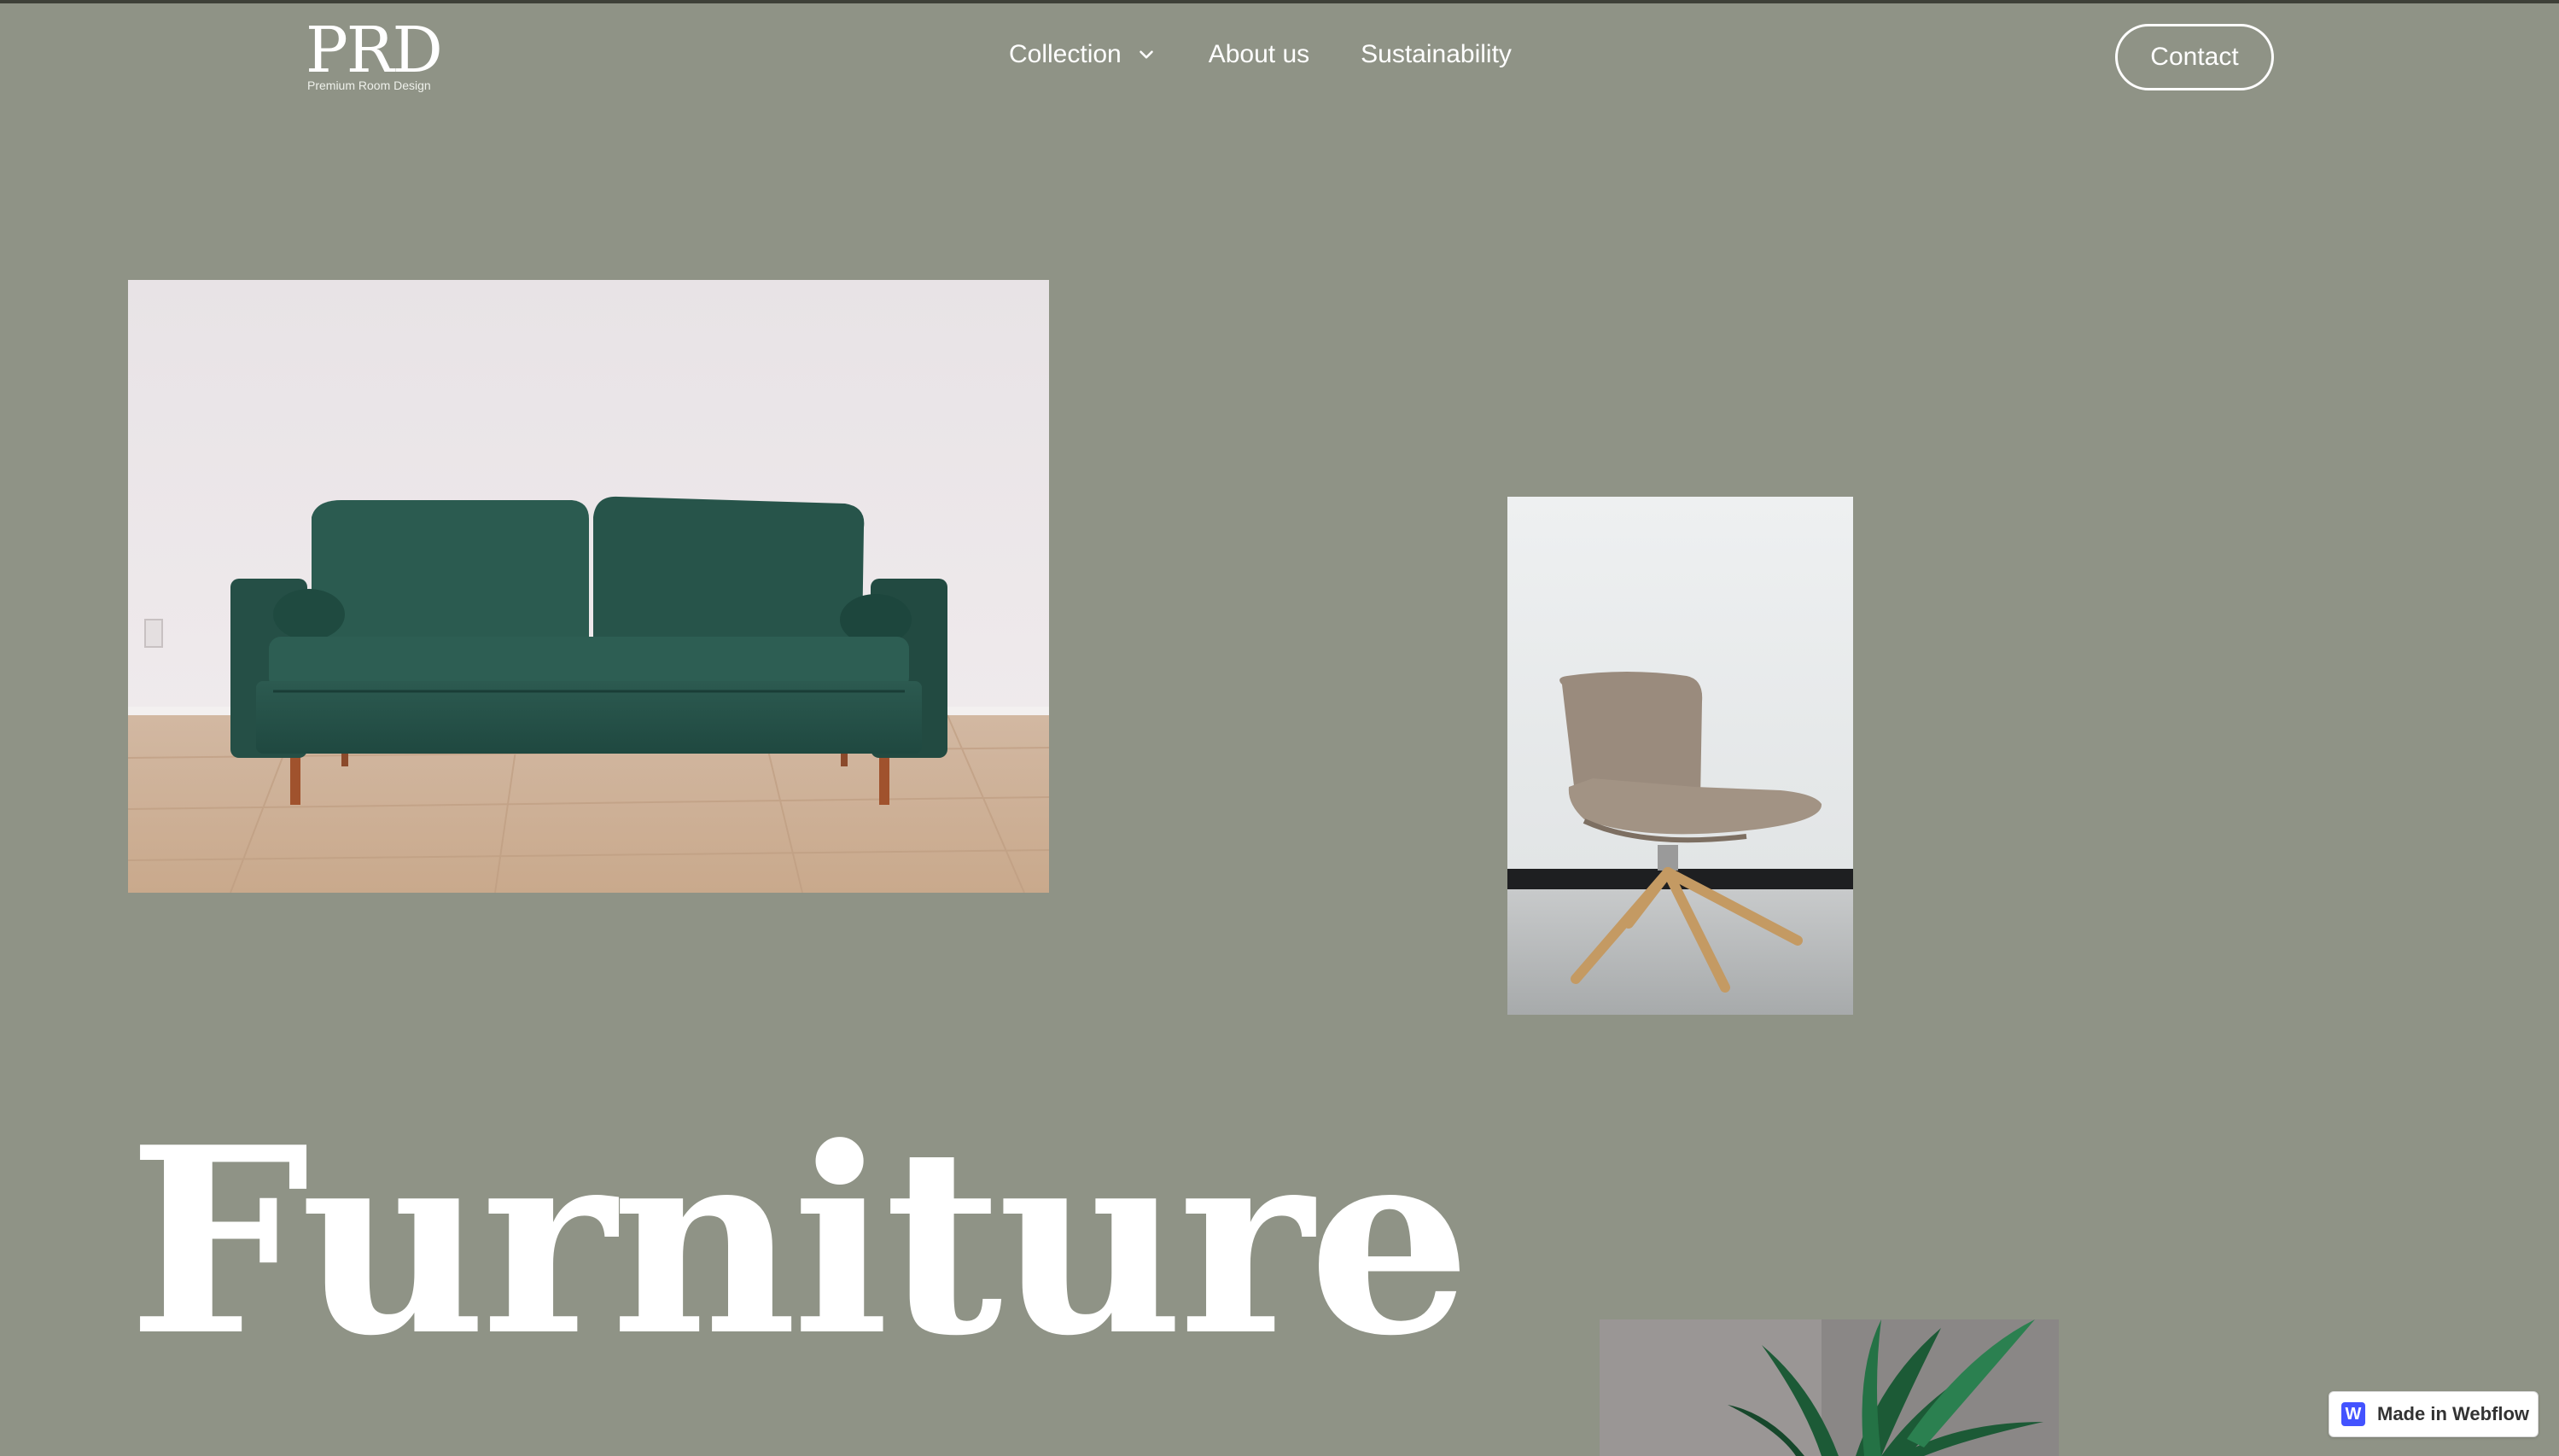  What do you see at coordinates (2453, 1413) in the screenshot?
I see `badge-label: Made in Webflow` at bounding box center [2453, 1413].